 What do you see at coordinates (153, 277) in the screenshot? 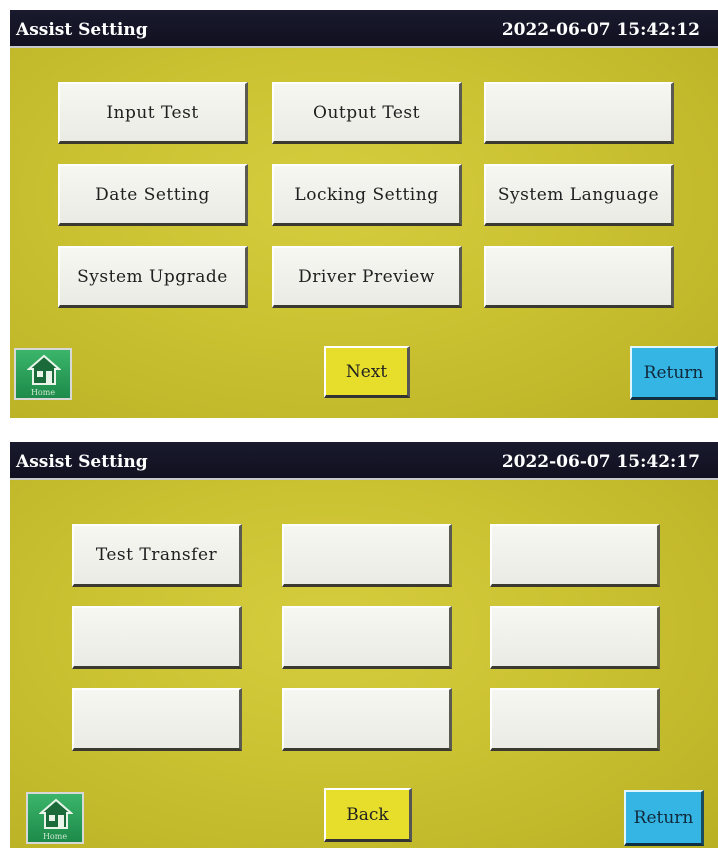
I see `system-upgrade-button: System Upgrade` at bounding box center [153, 277].